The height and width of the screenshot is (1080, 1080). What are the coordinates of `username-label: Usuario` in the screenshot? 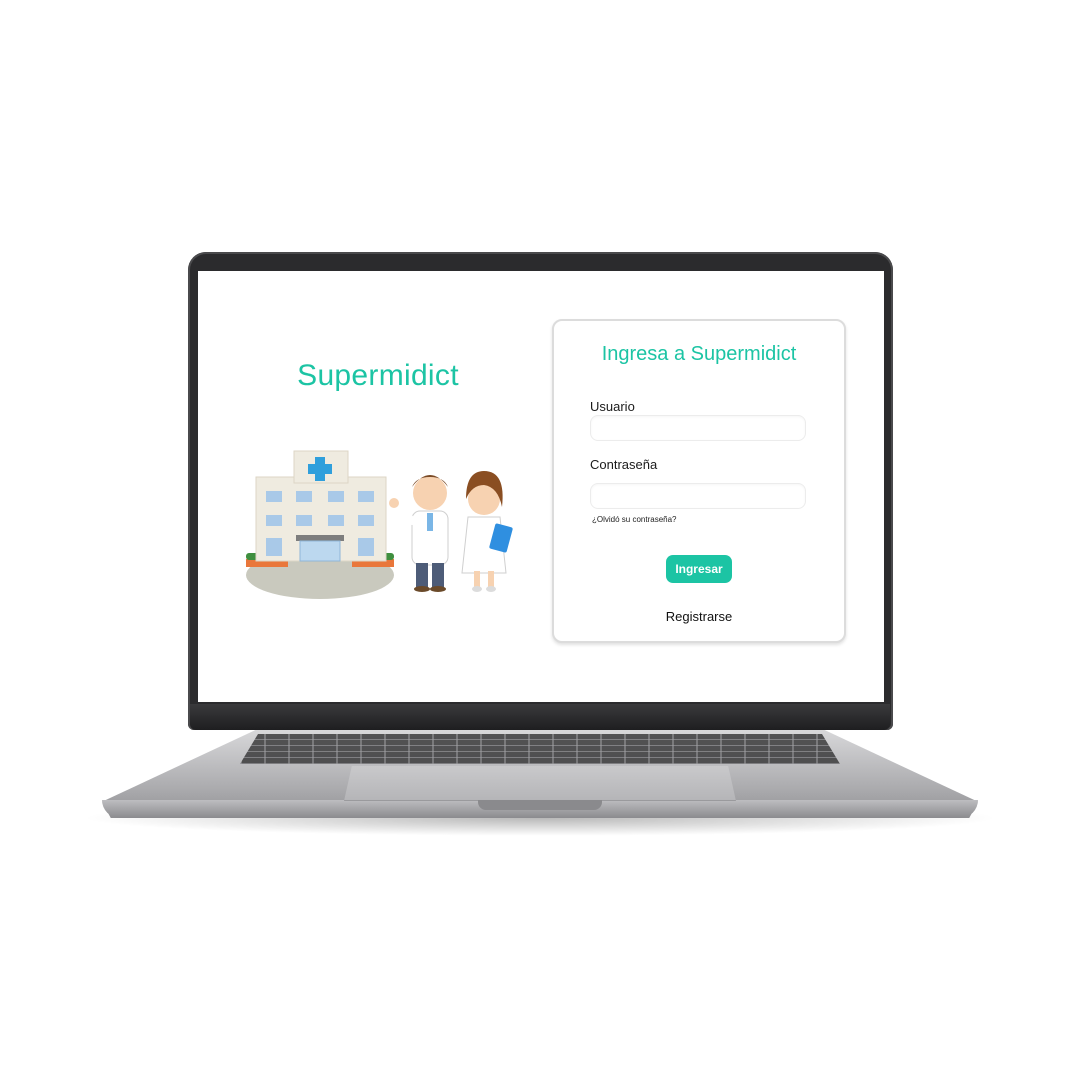 It's located at (612, 406).